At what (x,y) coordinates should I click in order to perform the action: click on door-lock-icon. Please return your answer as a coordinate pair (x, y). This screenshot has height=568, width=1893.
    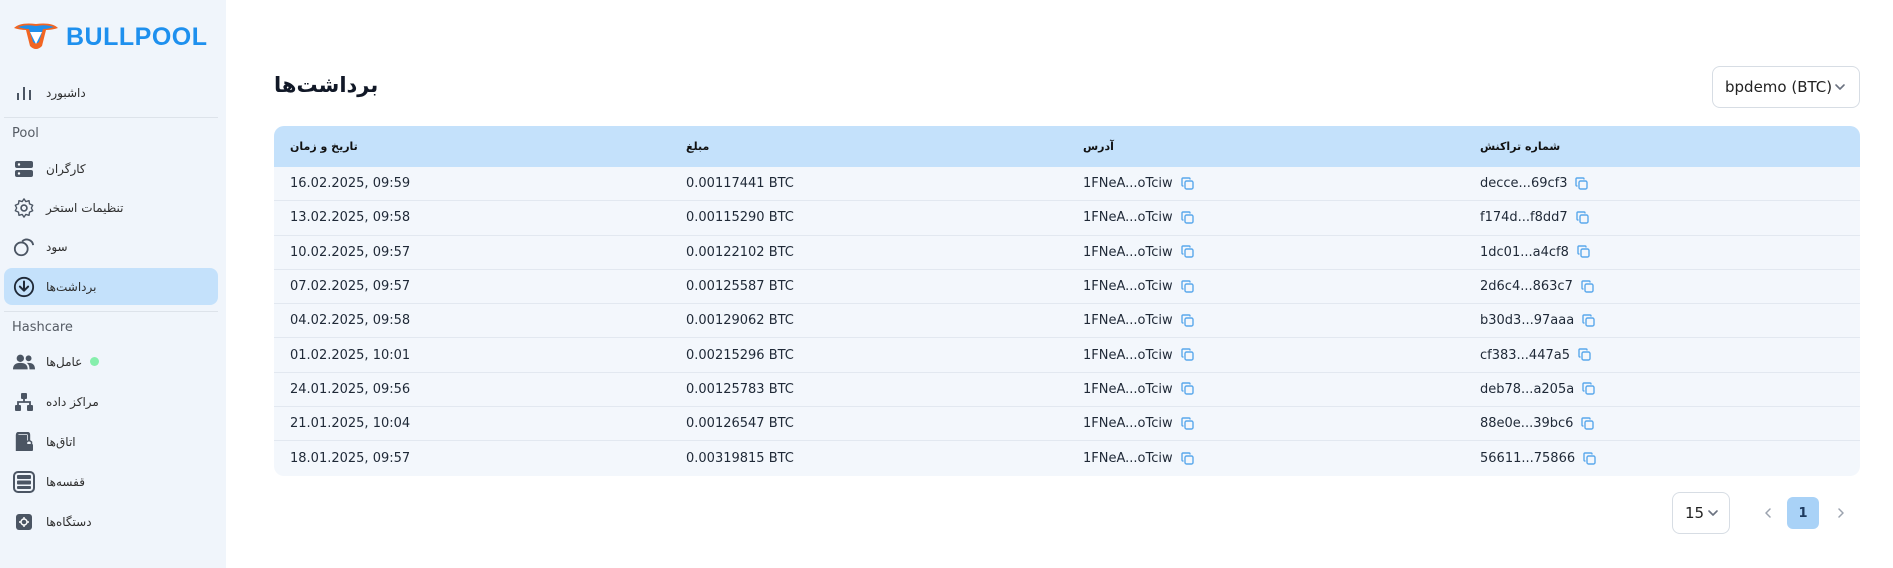
    Looking at the image, I should click on (24, 442).